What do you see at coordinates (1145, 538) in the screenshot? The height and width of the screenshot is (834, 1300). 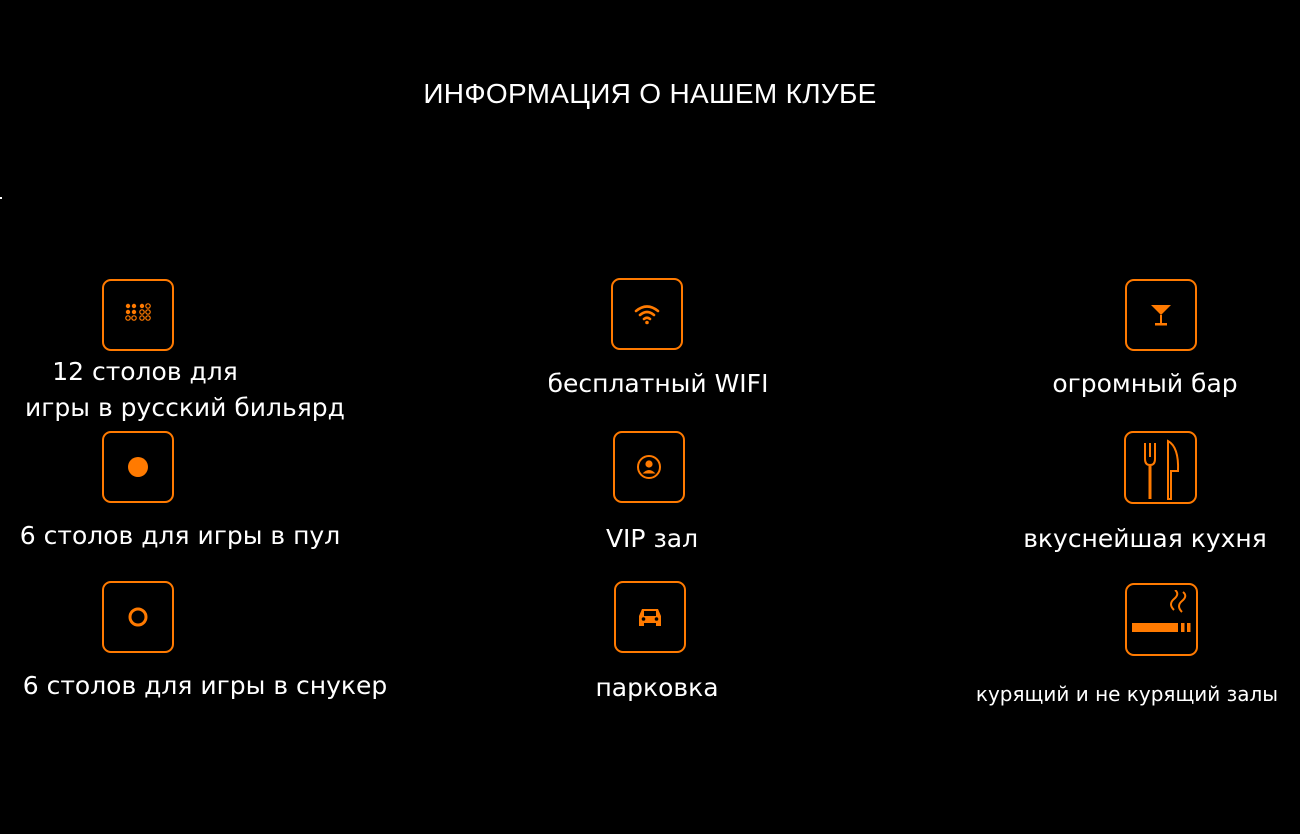 I see `feature-kitchen-label: вкуснейшая кухня` at bounding box center [1145, 538].